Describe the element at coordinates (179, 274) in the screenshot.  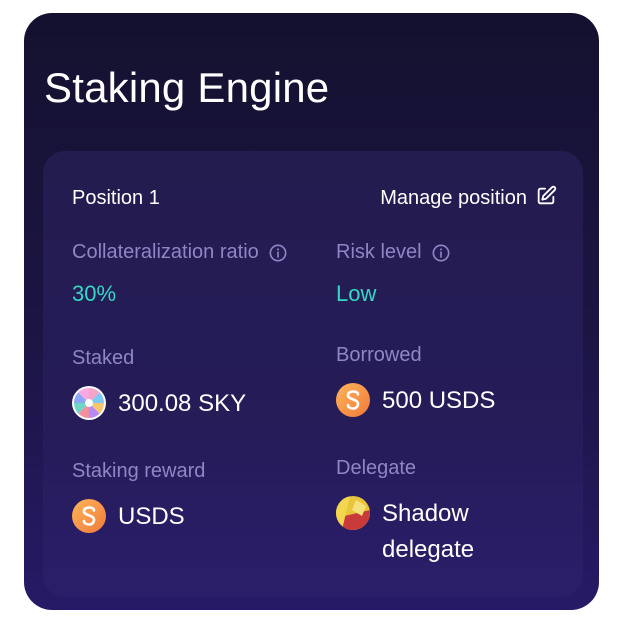
I see `collateralization-field: Collateralization ratio 30%` at that location.